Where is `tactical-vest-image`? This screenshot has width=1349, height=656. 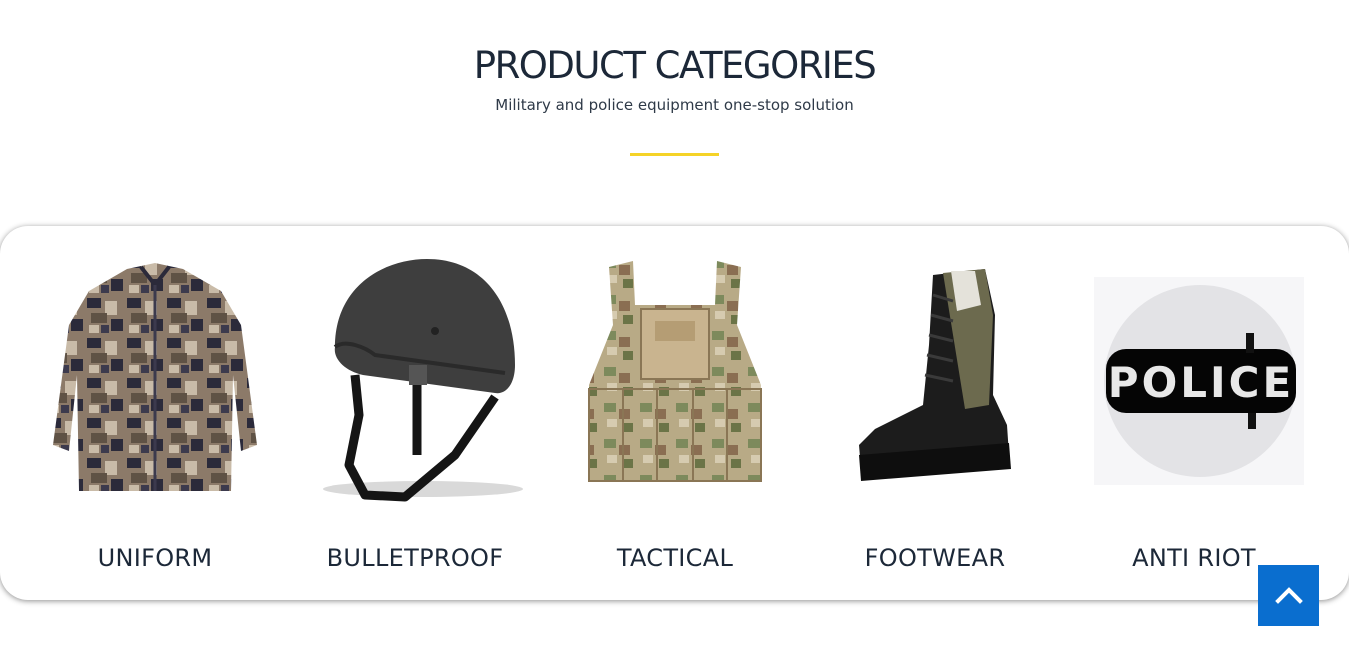 tactical-vest-image is located at coordinates (675, 380).